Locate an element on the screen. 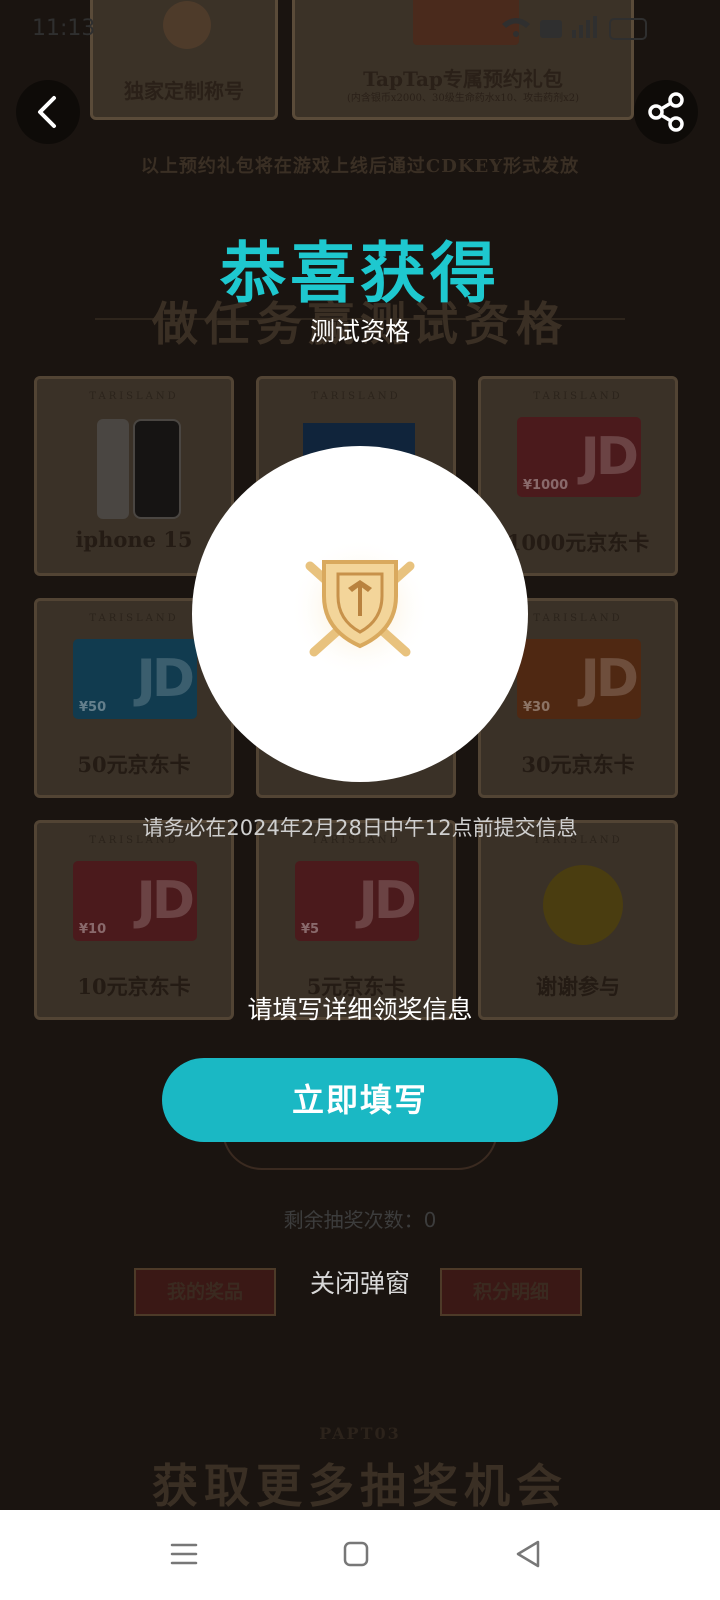 Image resolution: width=720 pixels, height=1600 pixels. cdkey-notice: 以上预约礼包将在游戏上线后通过CDKEY形式发放 is located at coordinates (360, 166).